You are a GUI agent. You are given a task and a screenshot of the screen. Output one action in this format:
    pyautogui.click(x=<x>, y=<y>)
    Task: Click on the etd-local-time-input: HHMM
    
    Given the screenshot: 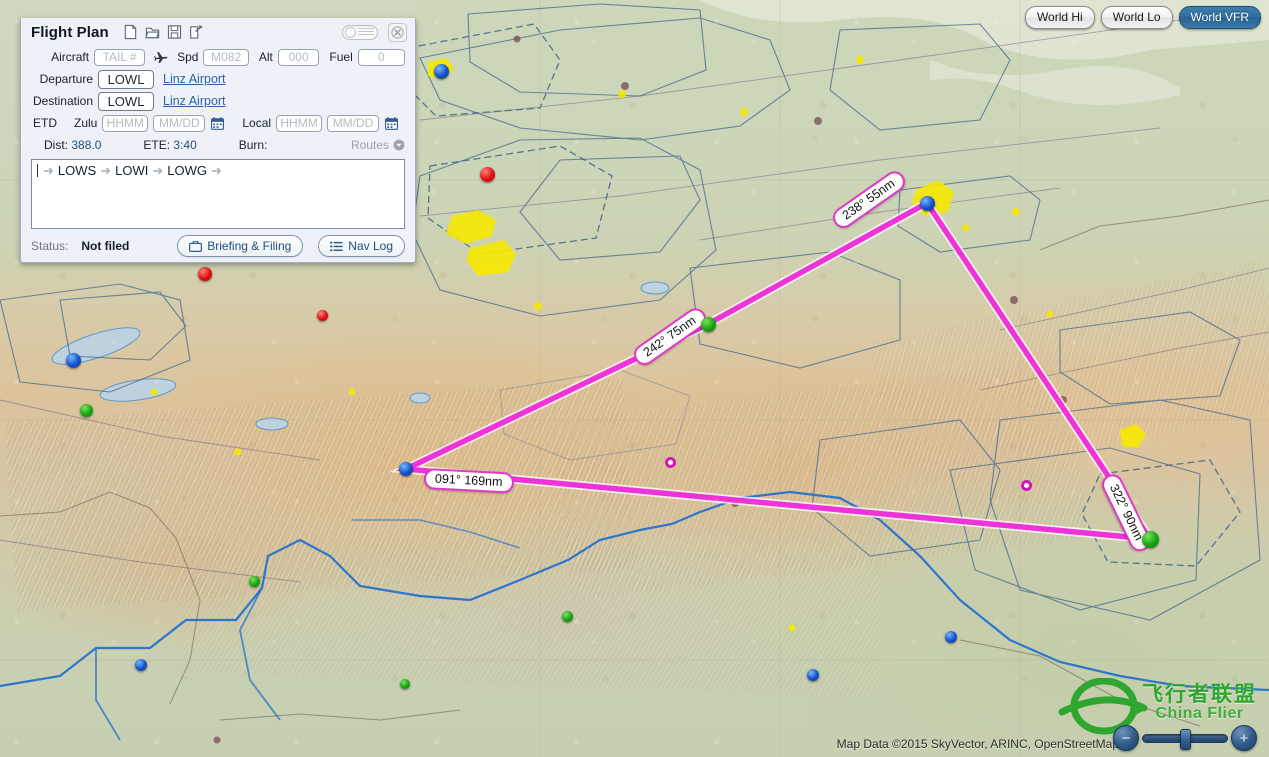 What is the action you would take?
    pyautogui.click(x=299, y=123)
    